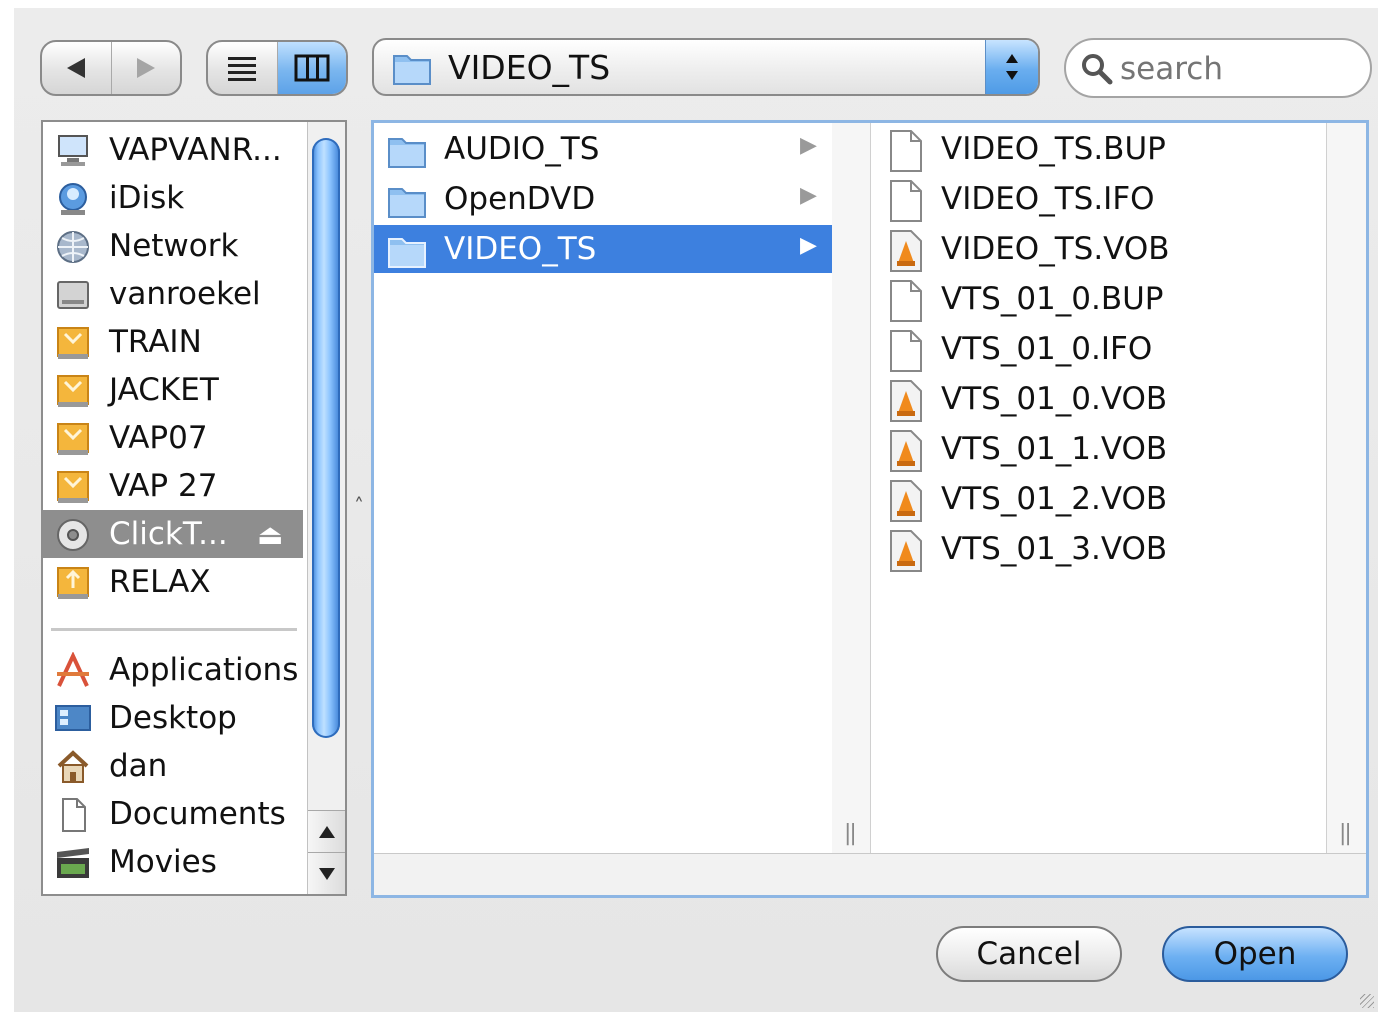 The height and width of the screenshot is (1014, 1378). I want to click on sidebar-item-label: RELAX, so click(160, 582).